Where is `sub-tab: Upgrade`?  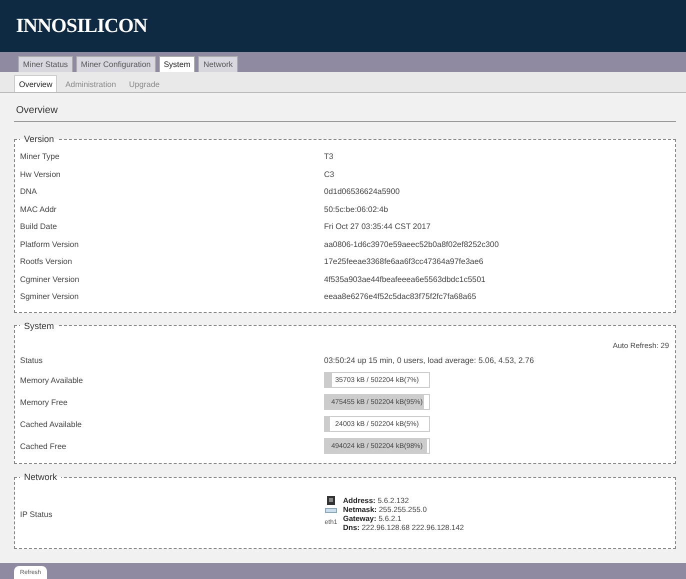 sub-tab: Upgrade is located at coordinates (144, 83).